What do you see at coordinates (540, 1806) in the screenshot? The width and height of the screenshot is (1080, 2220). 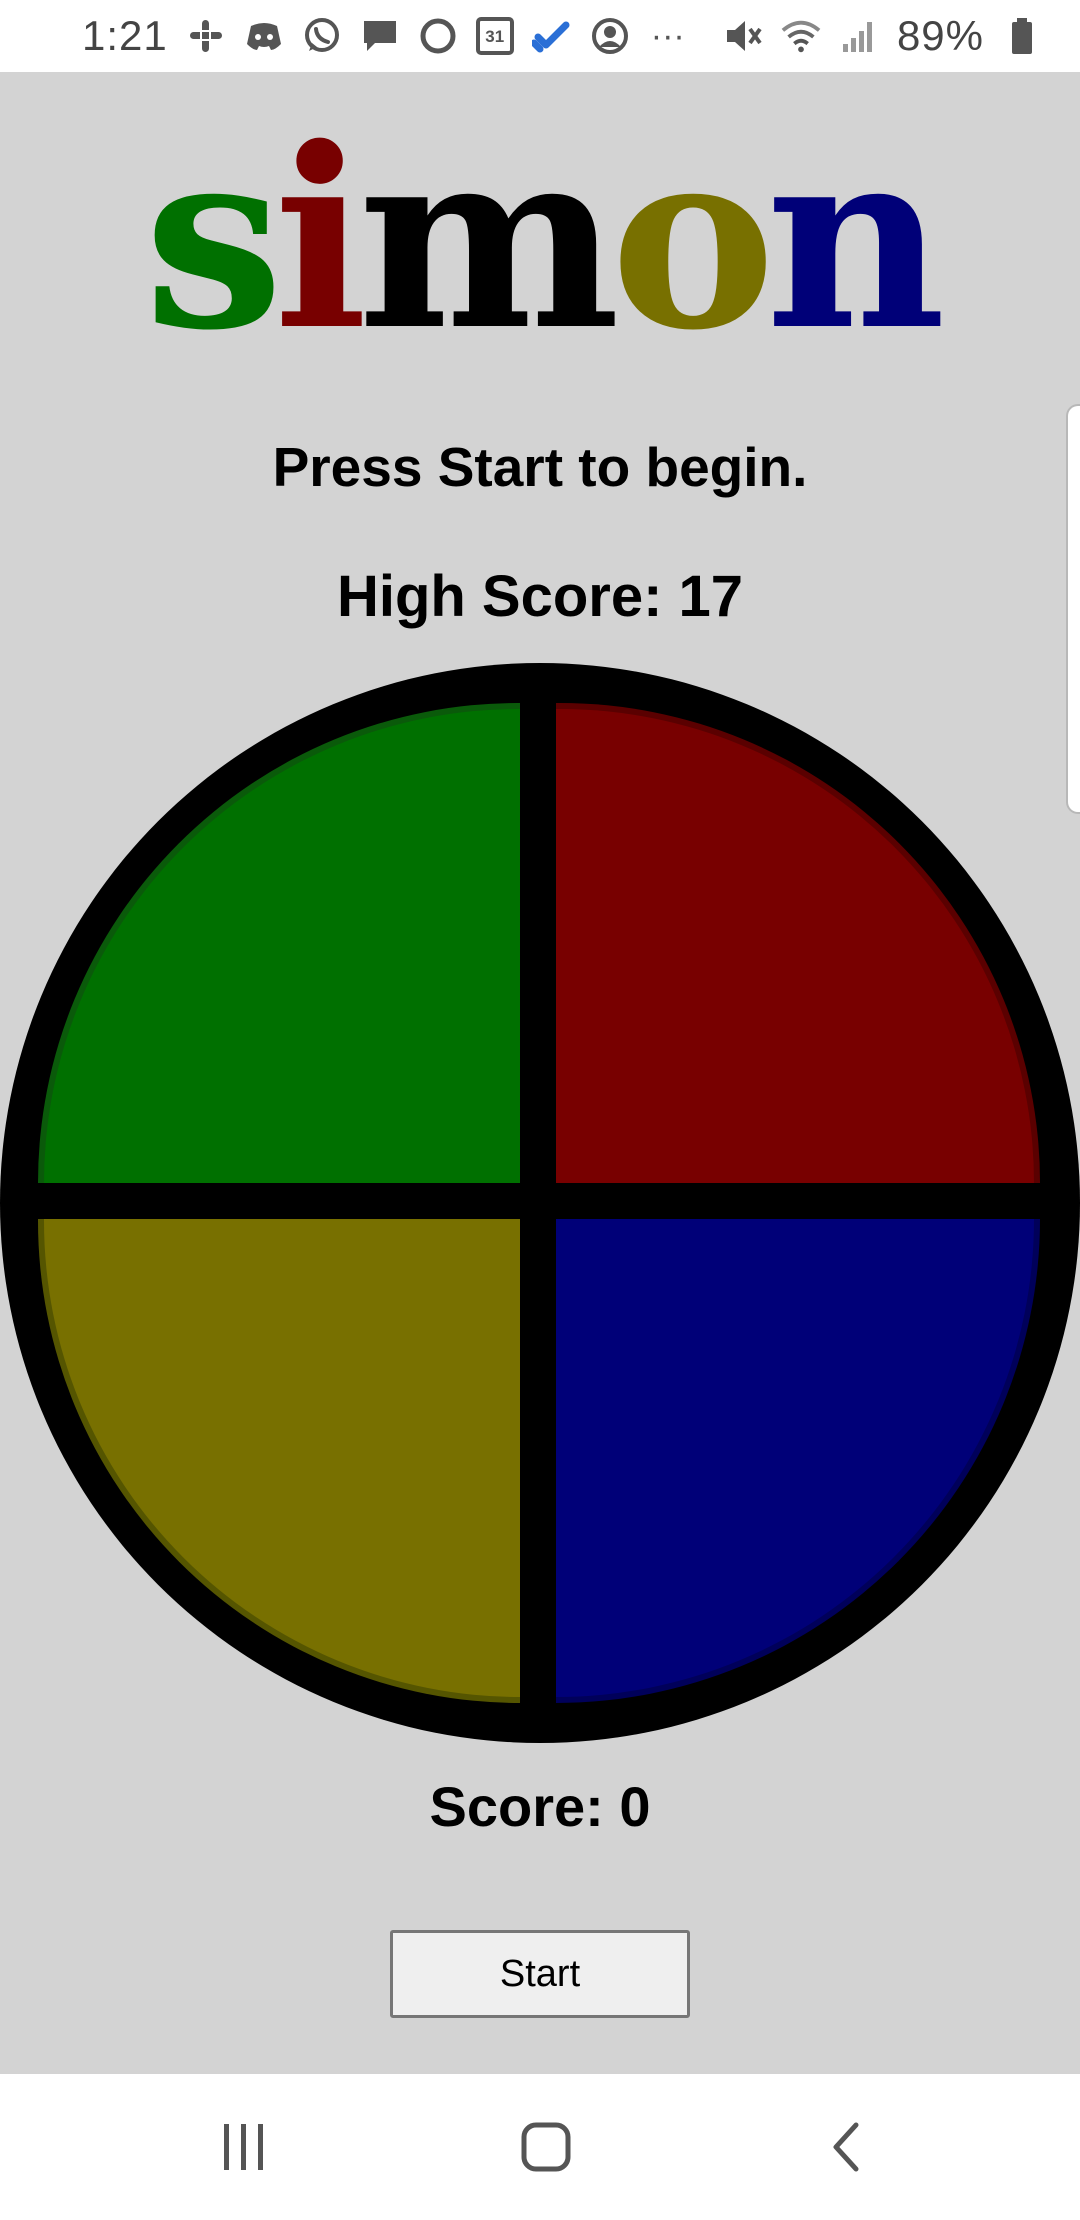 I see `current-score: Score: 0` at bounding box center [540, 1806].